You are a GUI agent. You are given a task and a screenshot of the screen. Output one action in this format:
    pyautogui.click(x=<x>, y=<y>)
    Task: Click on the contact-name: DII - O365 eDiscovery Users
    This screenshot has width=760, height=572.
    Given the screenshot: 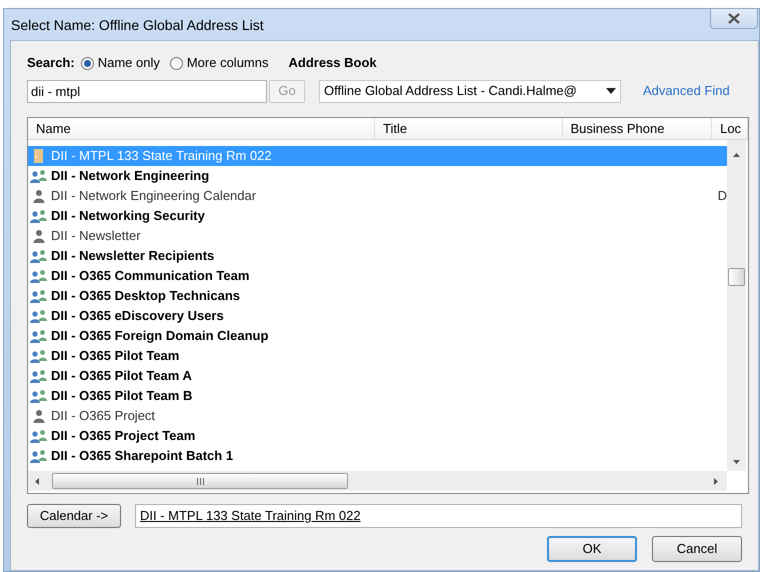 What is the action you would take?
    pyautogui.click(x=138, y=316)
    